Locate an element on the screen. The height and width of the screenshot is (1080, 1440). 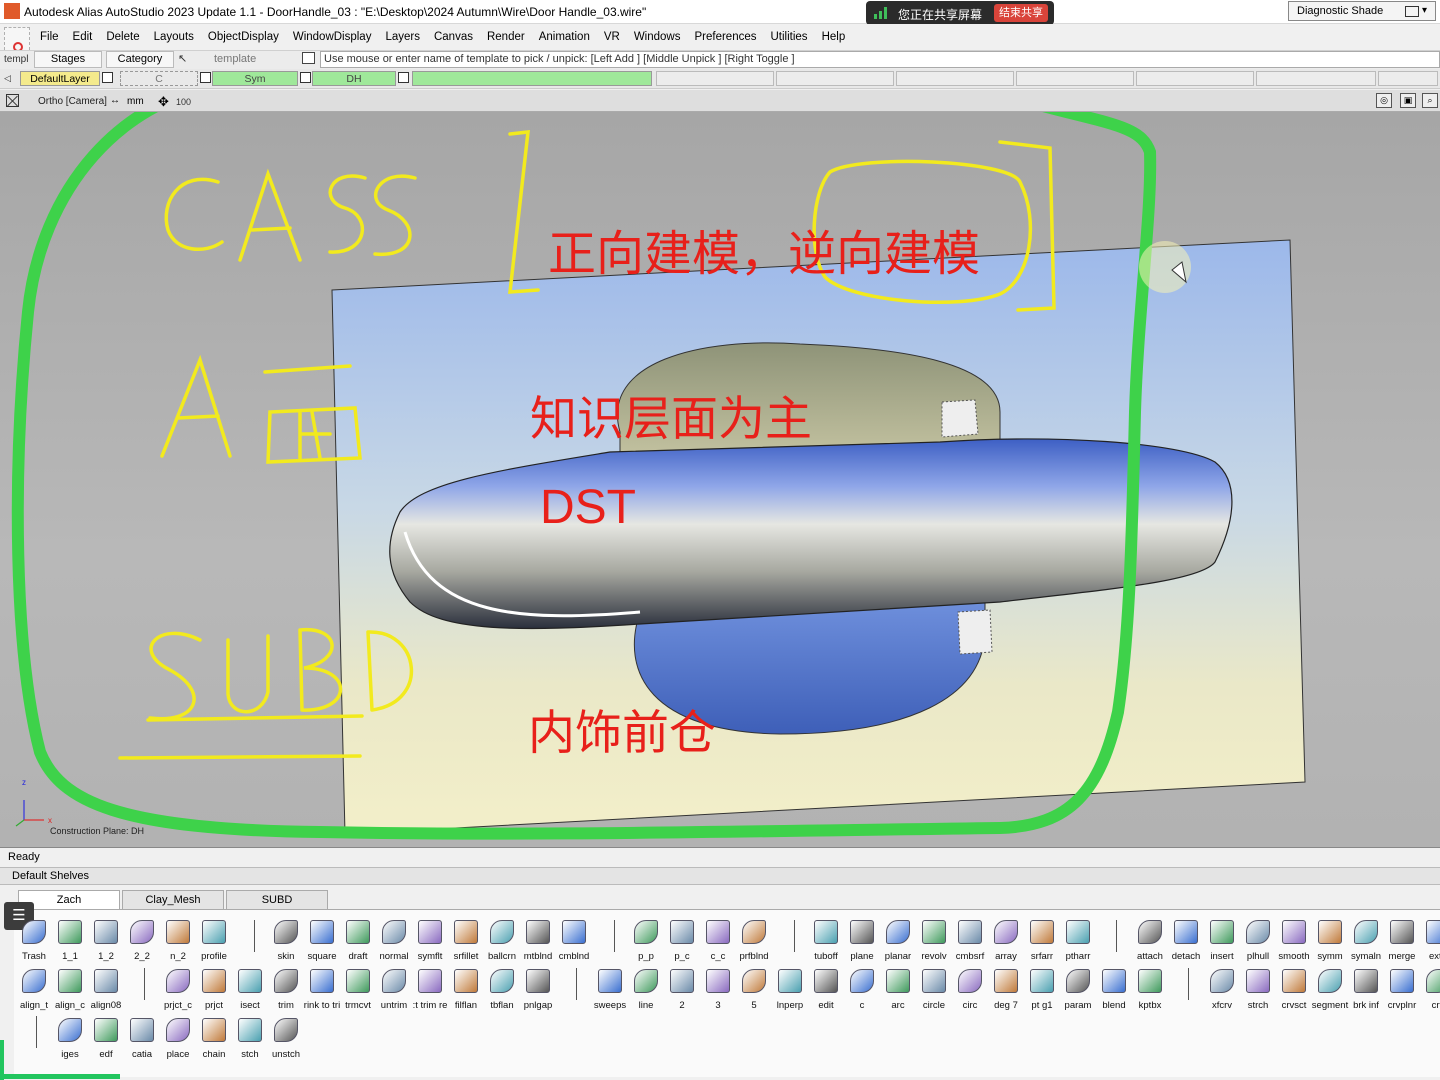
menu-render: Render is located at coordinates (506, 37).